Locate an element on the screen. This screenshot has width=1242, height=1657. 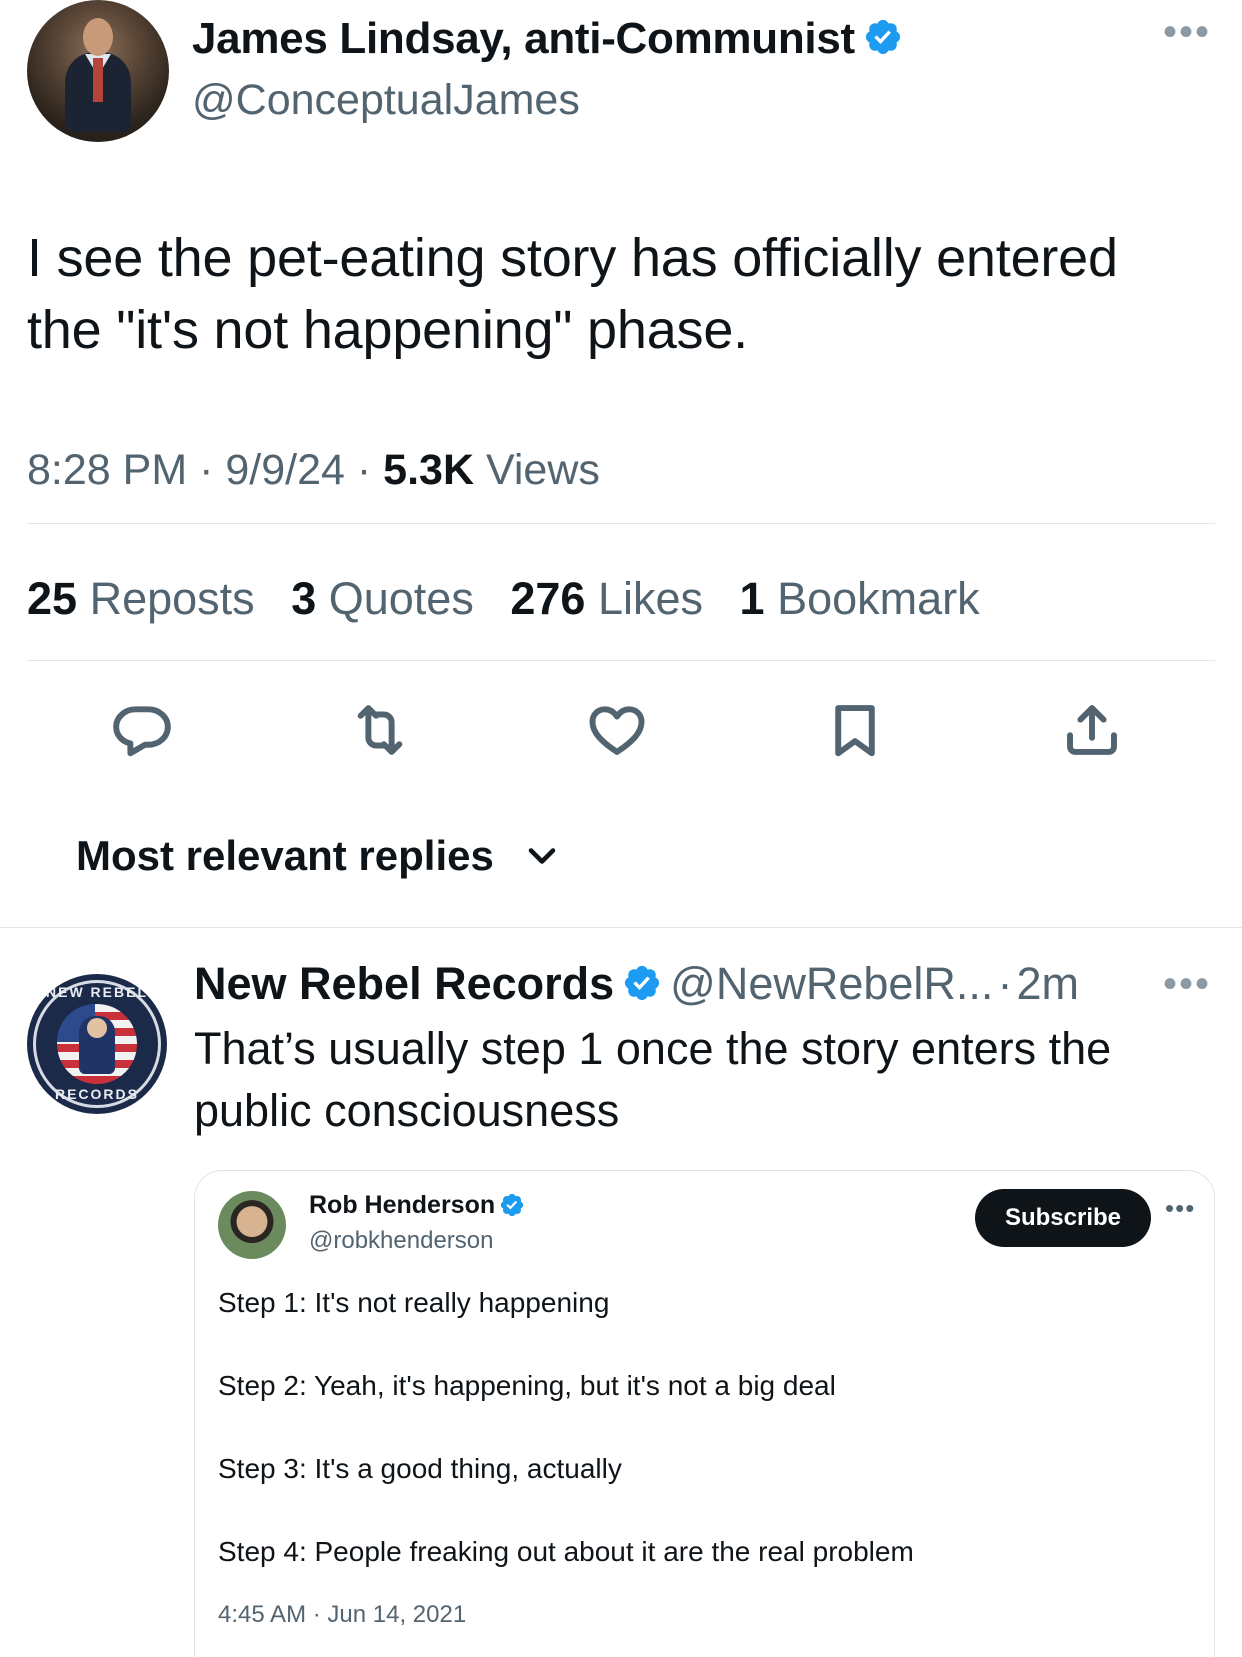
avatar-tie is located at coordinates (98, 80).